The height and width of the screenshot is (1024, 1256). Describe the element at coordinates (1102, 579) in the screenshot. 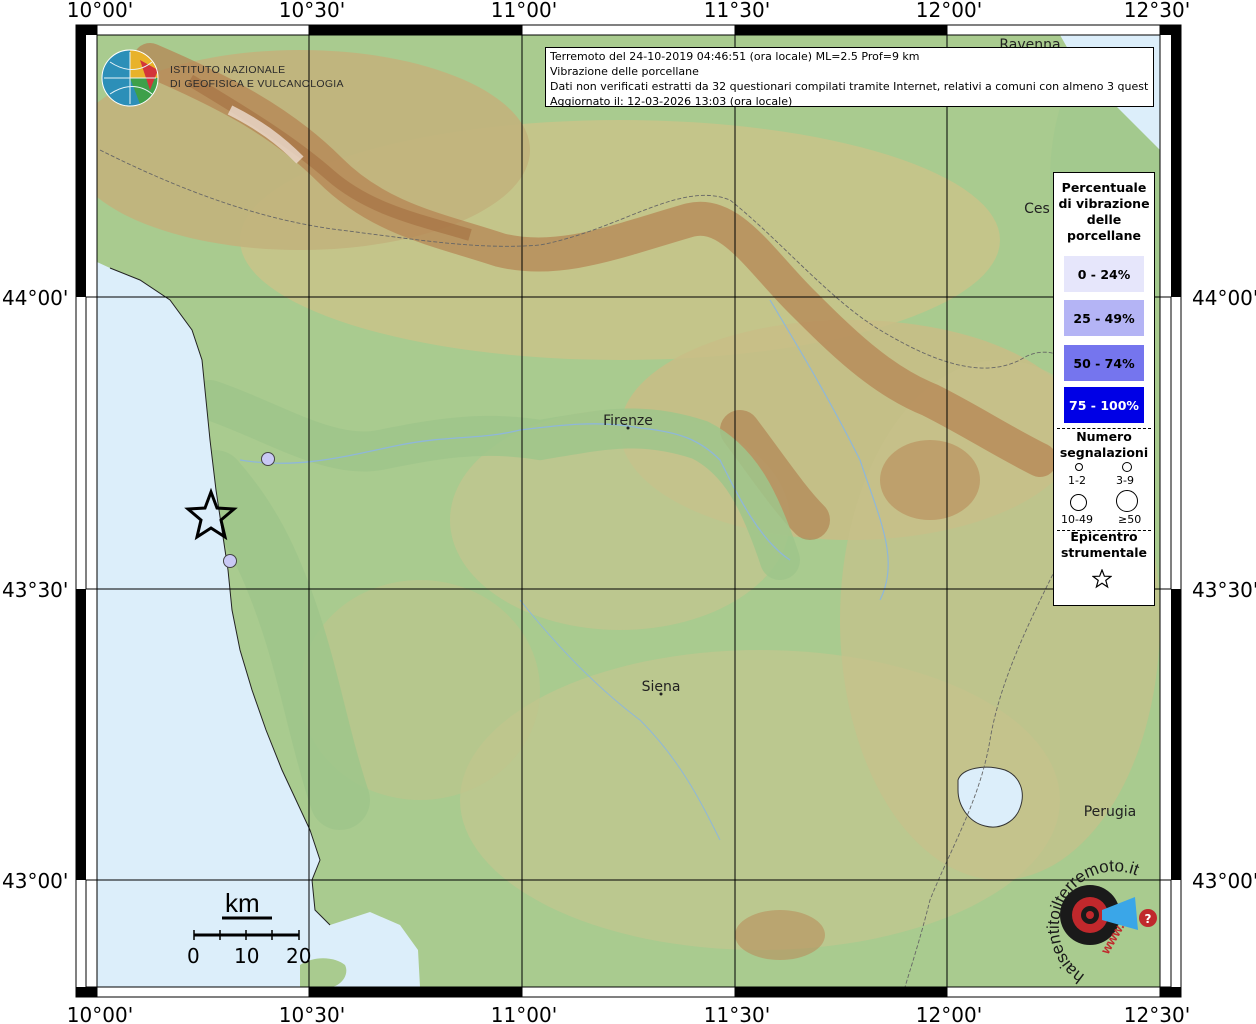

I see `legend-star-icon` at that location.